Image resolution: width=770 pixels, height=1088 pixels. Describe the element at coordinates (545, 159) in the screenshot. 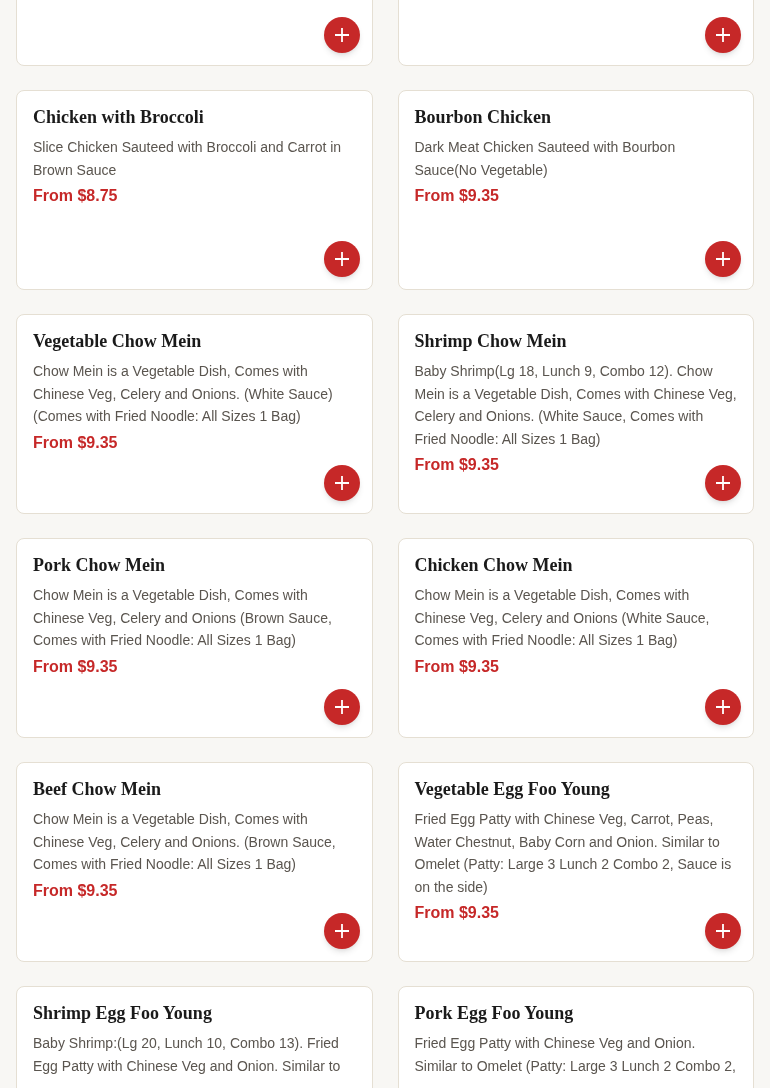

I see `dish-description: Dark Meat Chicken Sauteed with Bourbon Sauce(No Vegetable)` at that location.